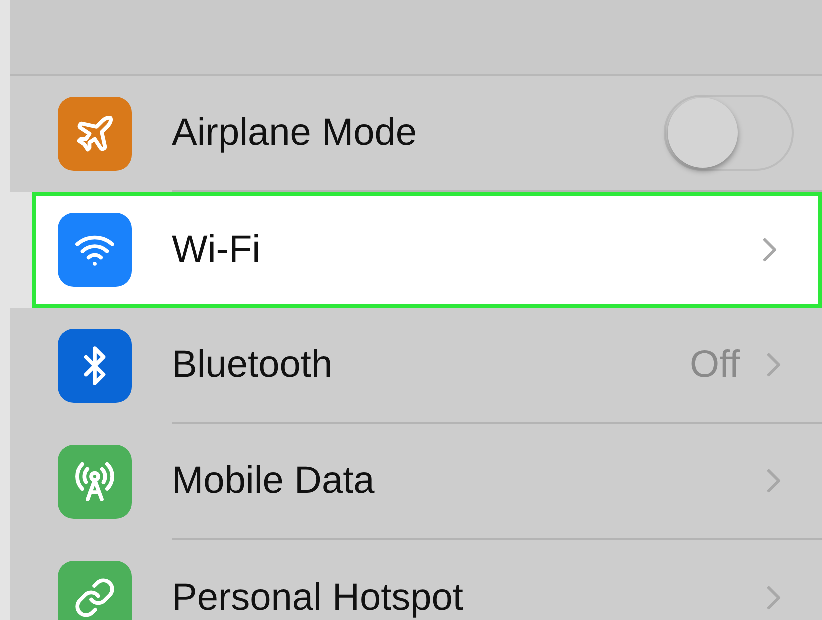 The image size is (822, 620). Describe the element at coordinates (95, 482) in the screenshot. I see `antenna-icon` at that location.